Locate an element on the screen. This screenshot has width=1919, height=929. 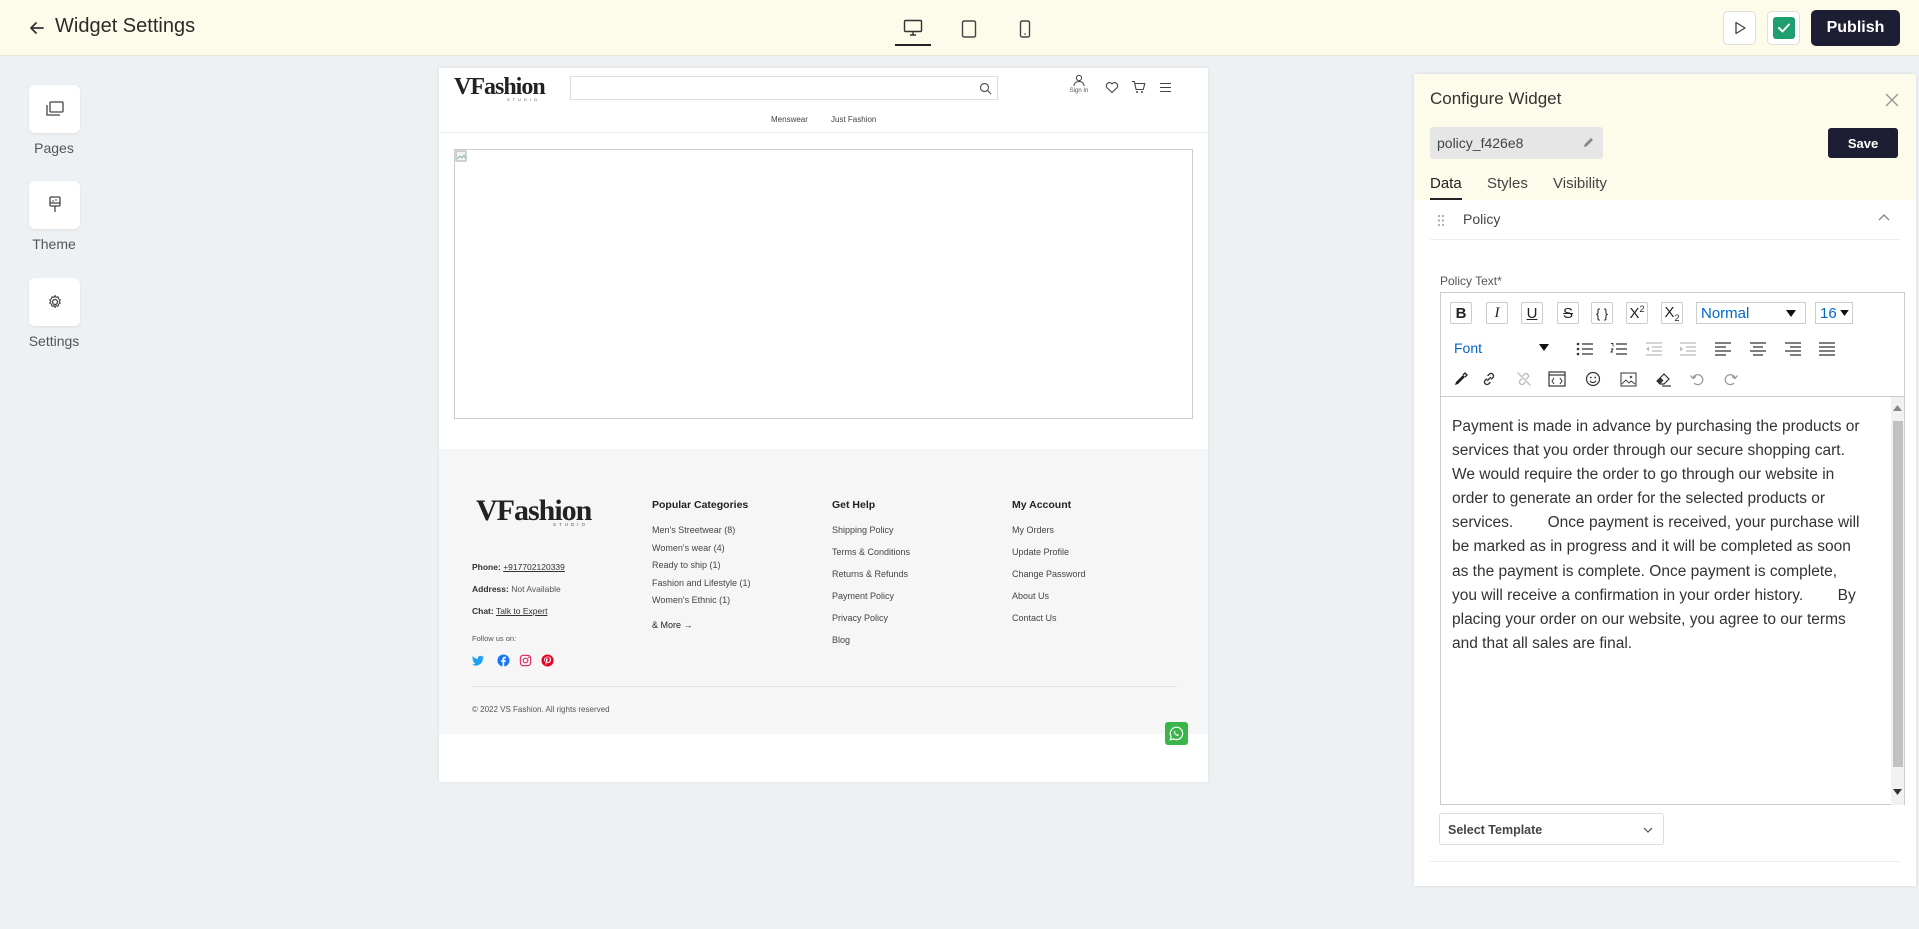
subscript-button: X2 is located at coordinates (1672, 313).